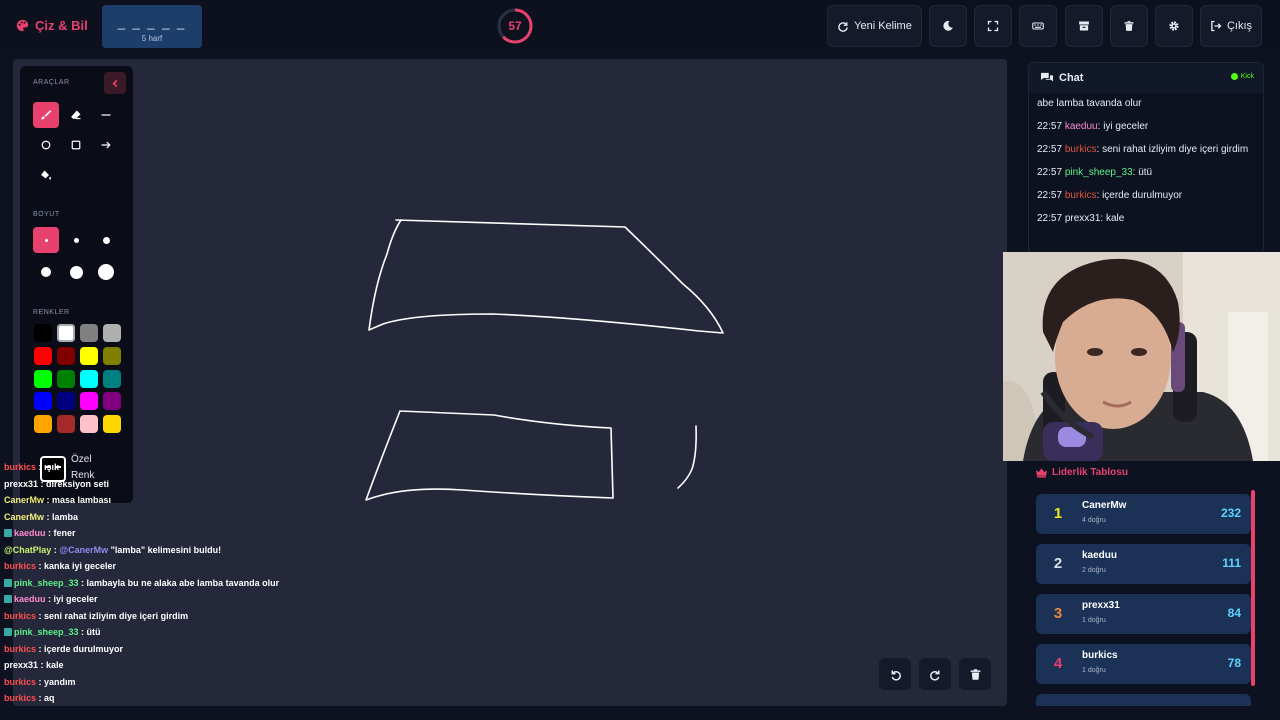 Image resolution: width=1280 pixels, height=720 pixels. I want to click on new-word-button: Yeni Kelime, so click(874, 26).